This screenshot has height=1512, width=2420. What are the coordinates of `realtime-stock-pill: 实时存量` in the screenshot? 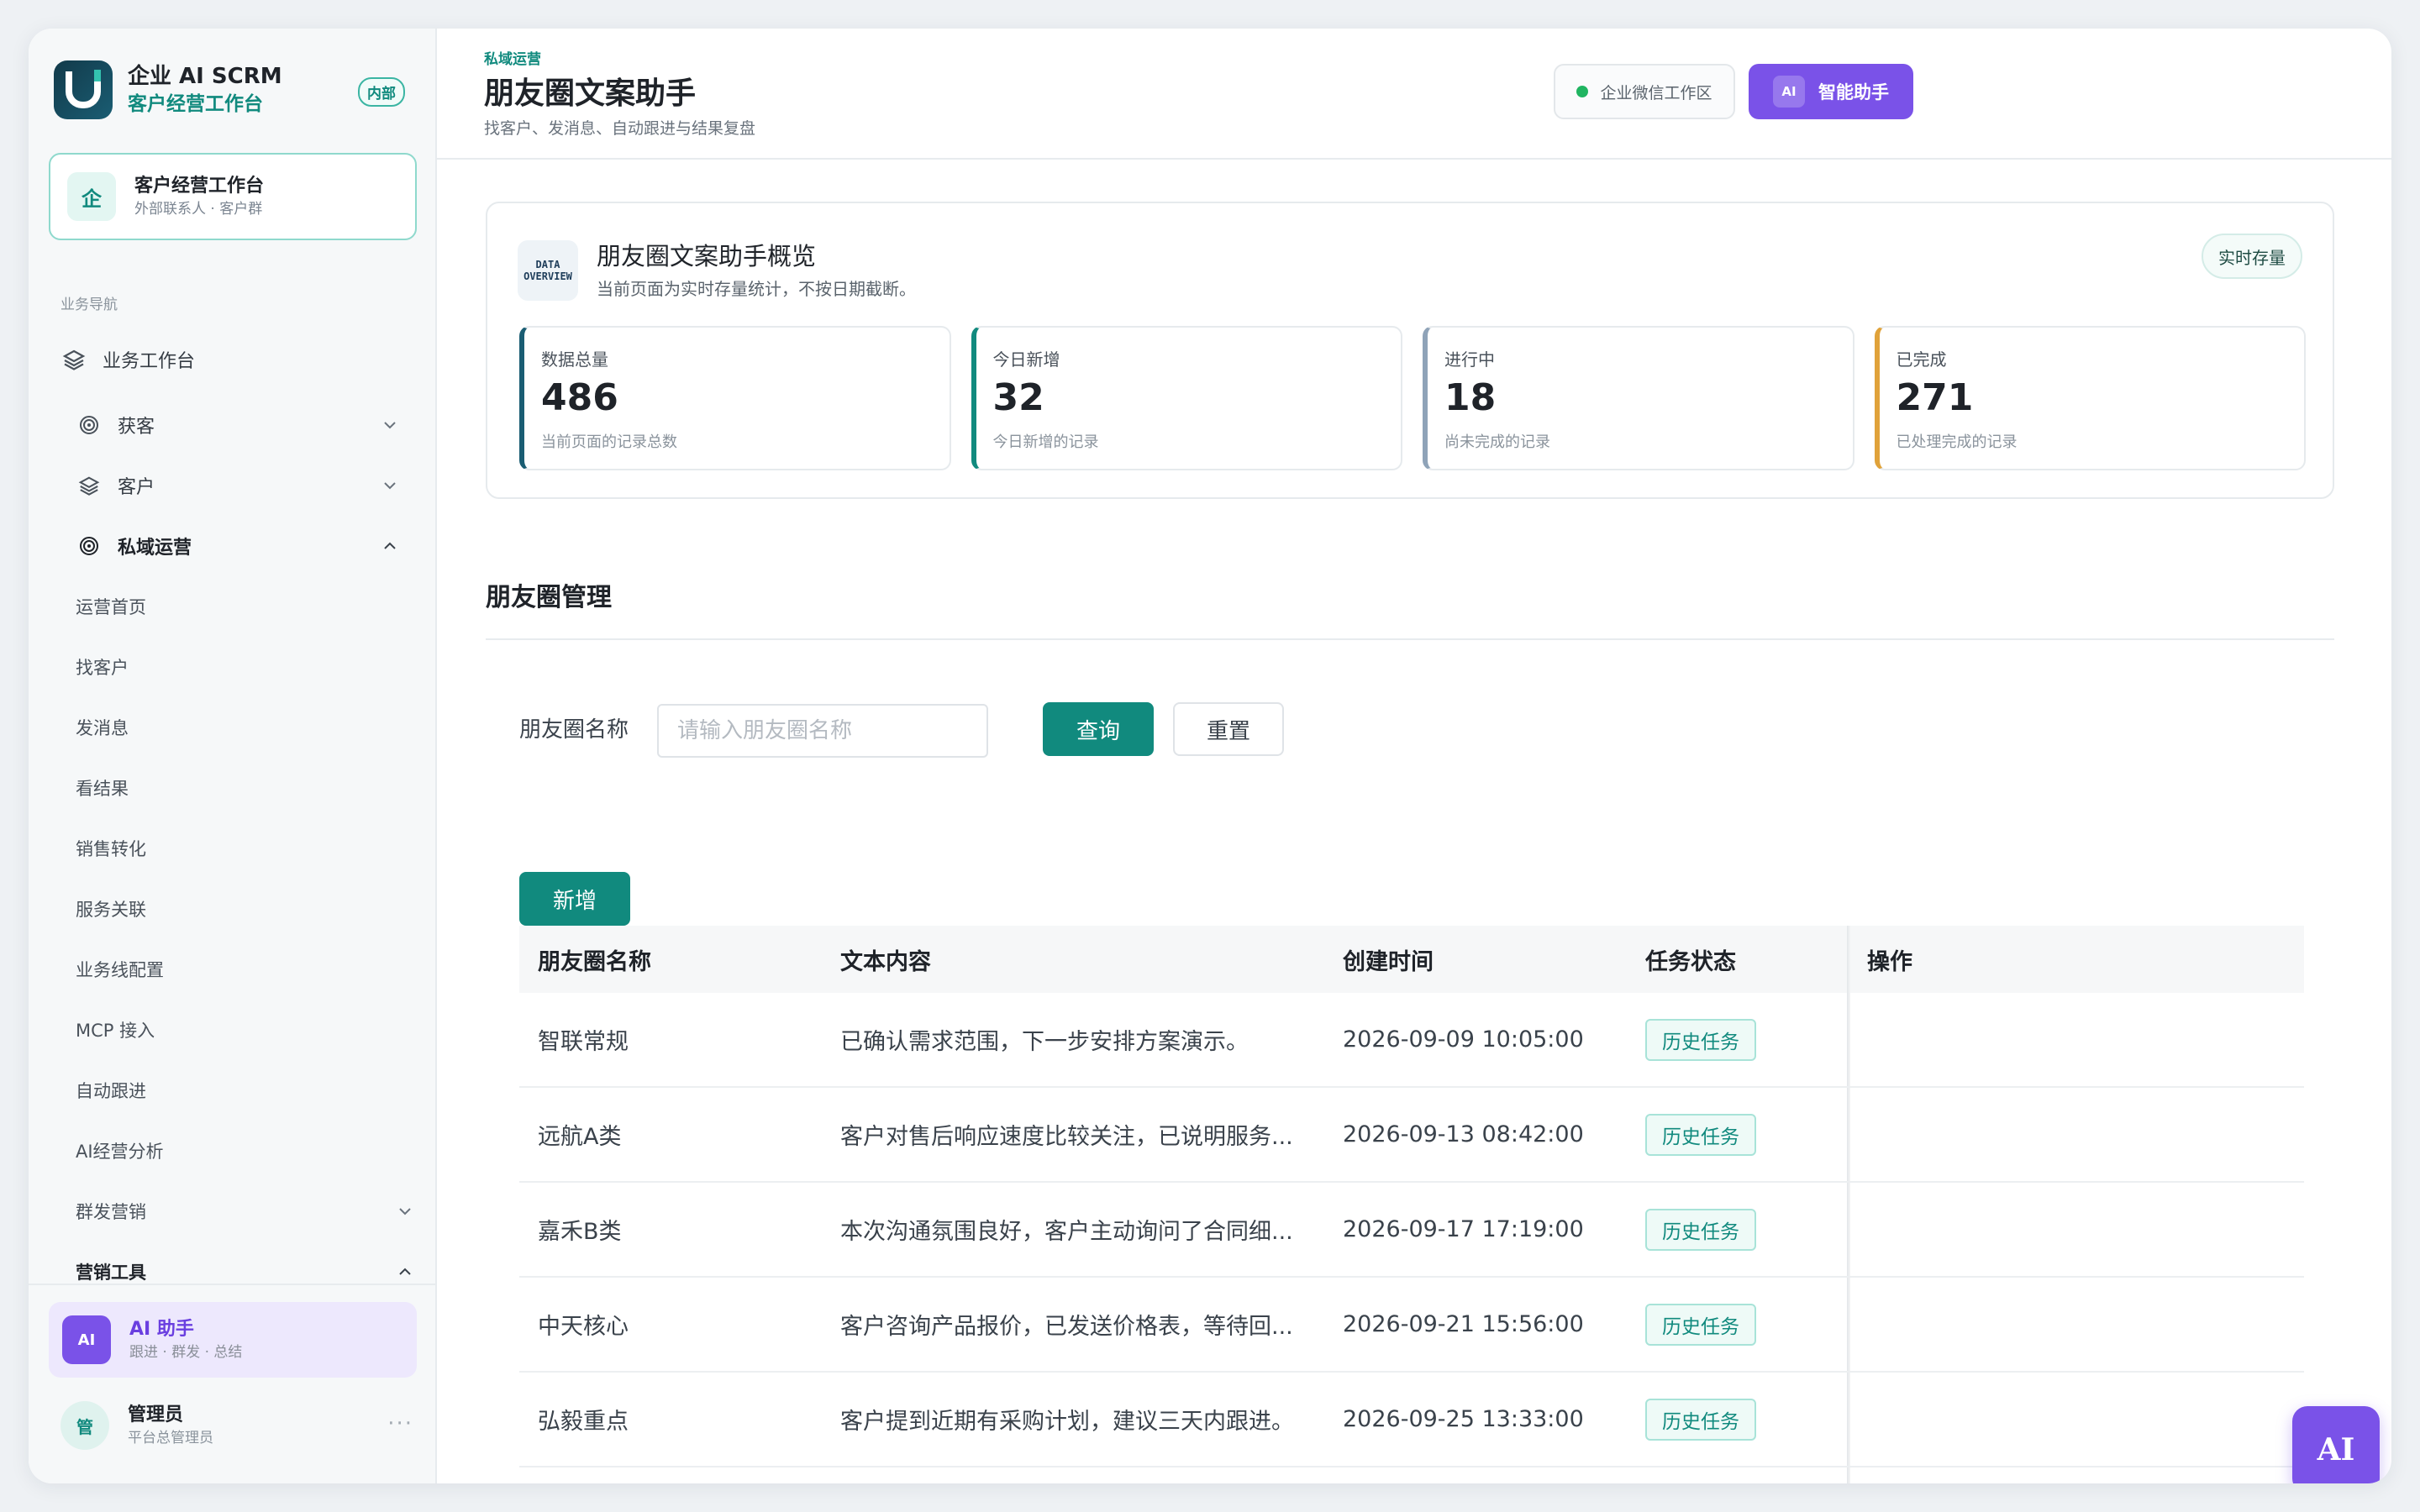 It's located at (2252, 256).